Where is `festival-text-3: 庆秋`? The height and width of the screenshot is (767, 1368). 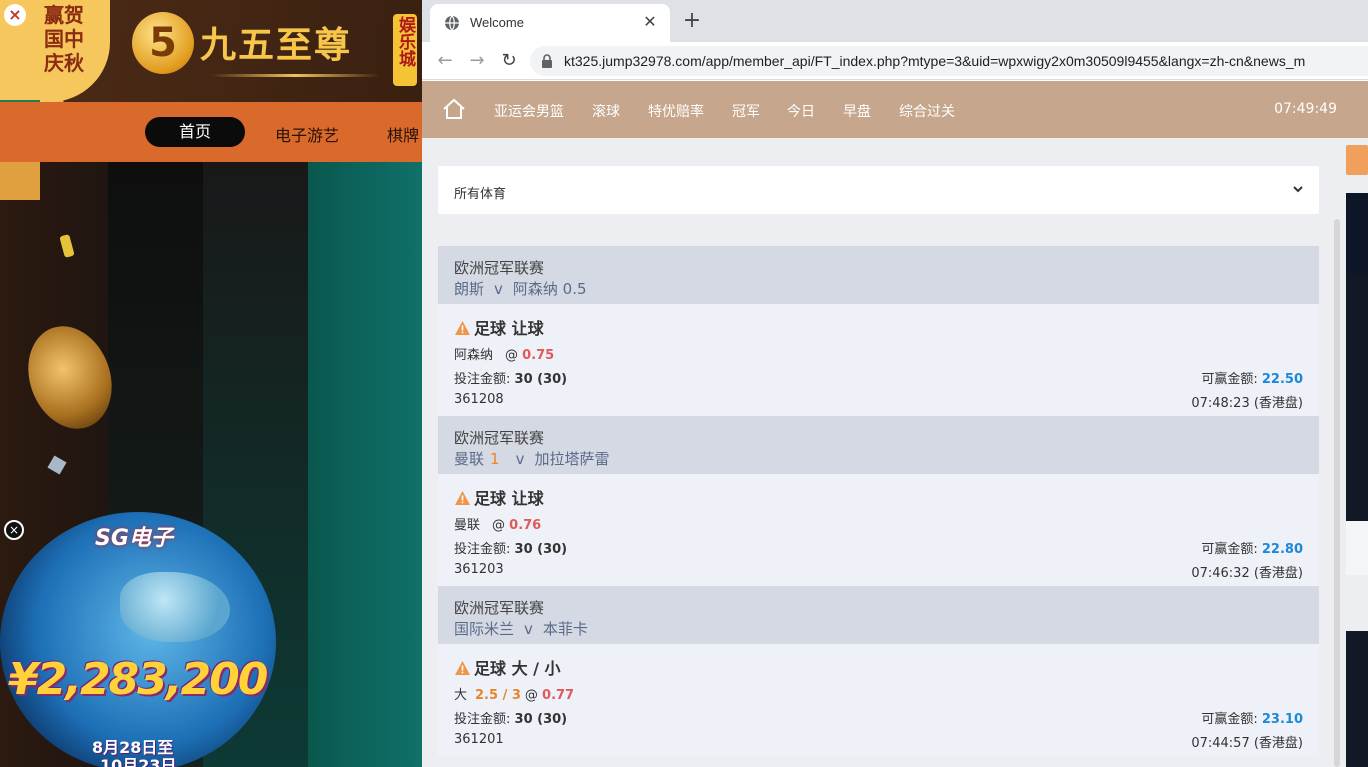
festival-text-3: 庆秋 is located at coordinates (64, 63).